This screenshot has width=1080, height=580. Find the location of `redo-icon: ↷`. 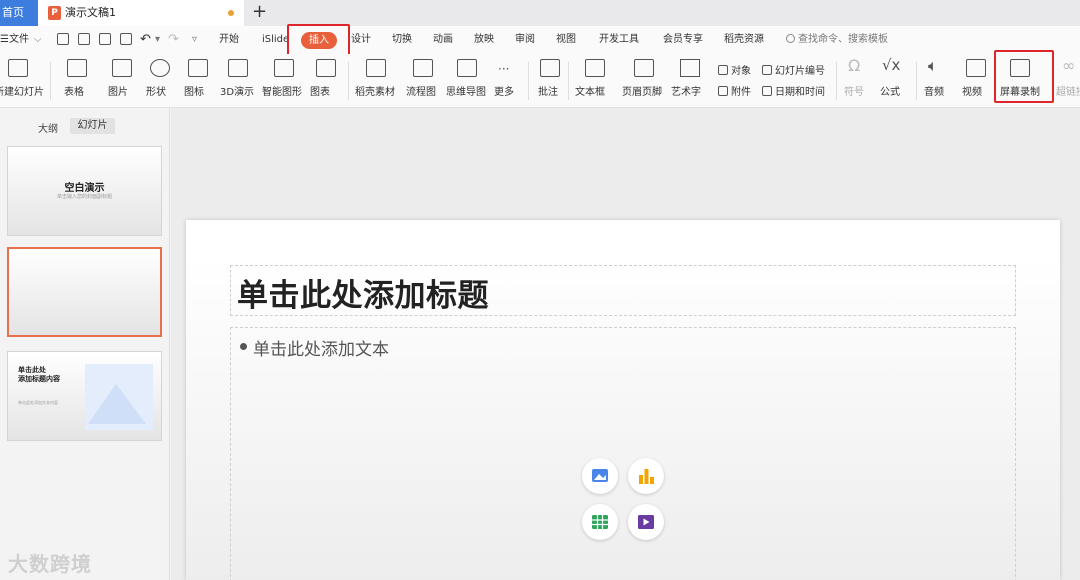

redo-icon: ↷ is located at coordinates (173, 40).